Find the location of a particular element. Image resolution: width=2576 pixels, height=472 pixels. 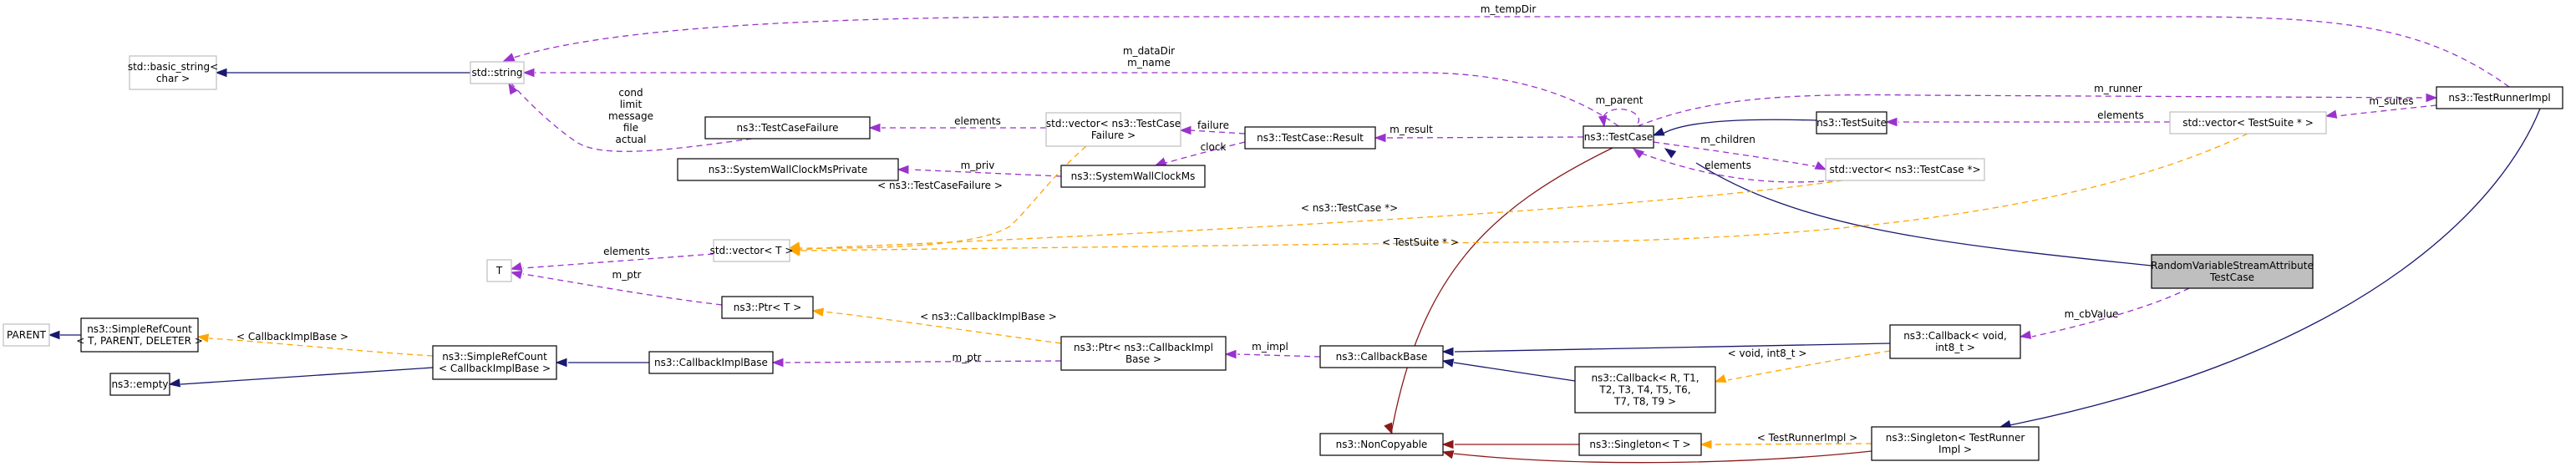

edge-label-datadir: m_dataDirm_name is located at coordinates (1149, 57).